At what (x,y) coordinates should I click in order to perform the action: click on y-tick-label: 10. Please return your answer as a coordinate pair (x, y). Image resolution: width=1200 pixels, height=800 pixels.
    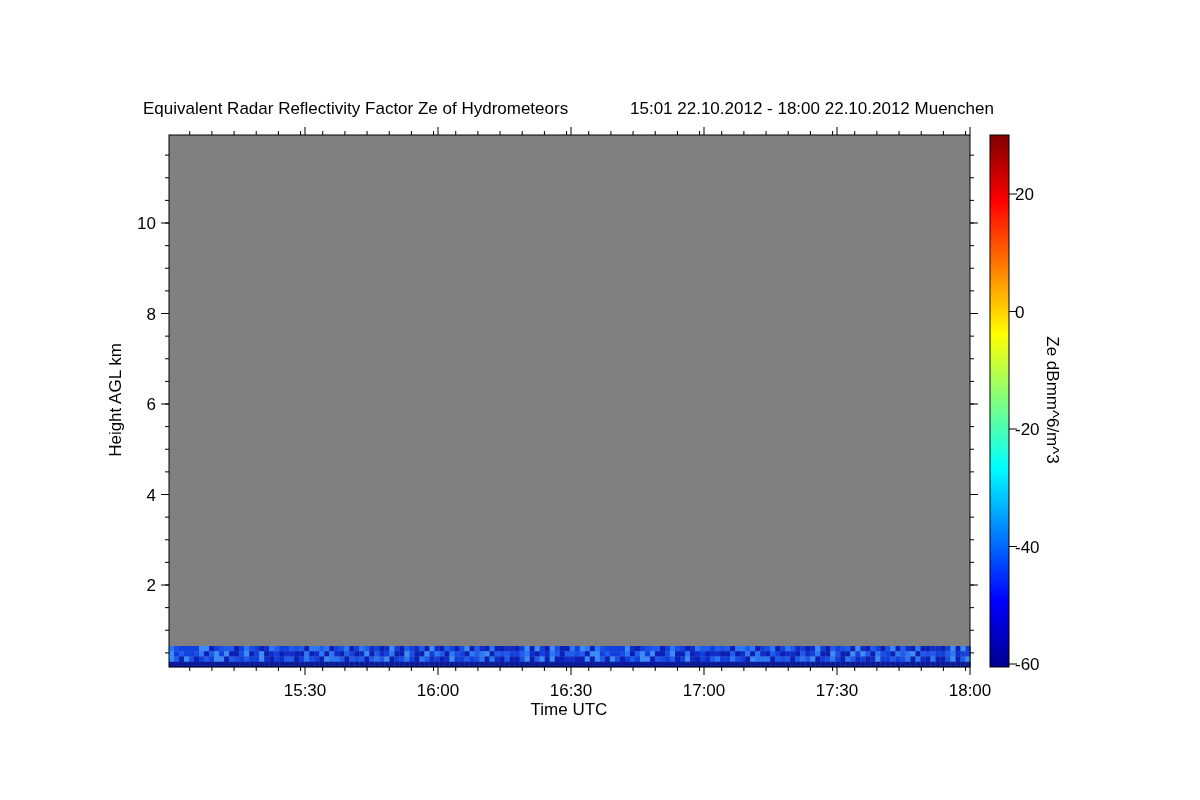
    Looking at the image, I should click on (146, 223).